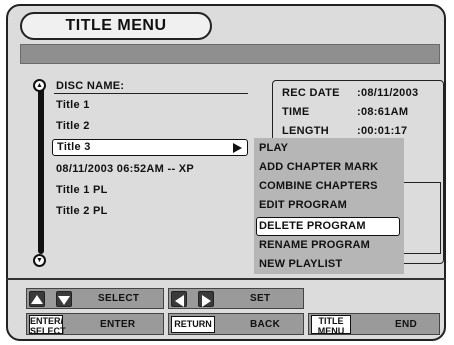  Describe the element at coordinates (39, 85) in the screenshot. I see `scroll-up-icon: ▲` at that location.